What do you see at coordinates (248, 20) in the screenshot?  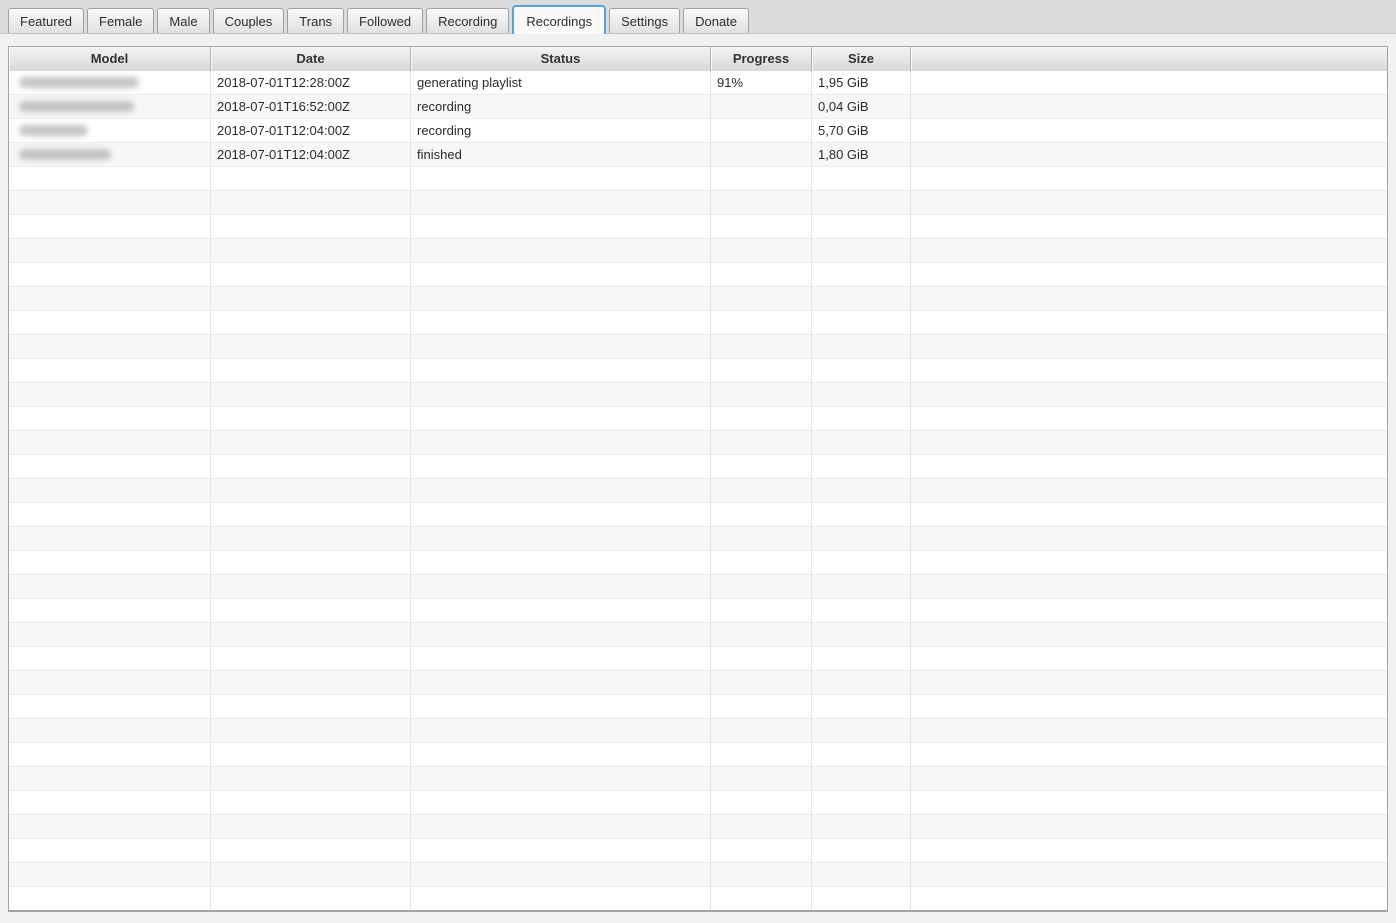 I see `tab-couples: Couples` at bounding box center [248, 20].